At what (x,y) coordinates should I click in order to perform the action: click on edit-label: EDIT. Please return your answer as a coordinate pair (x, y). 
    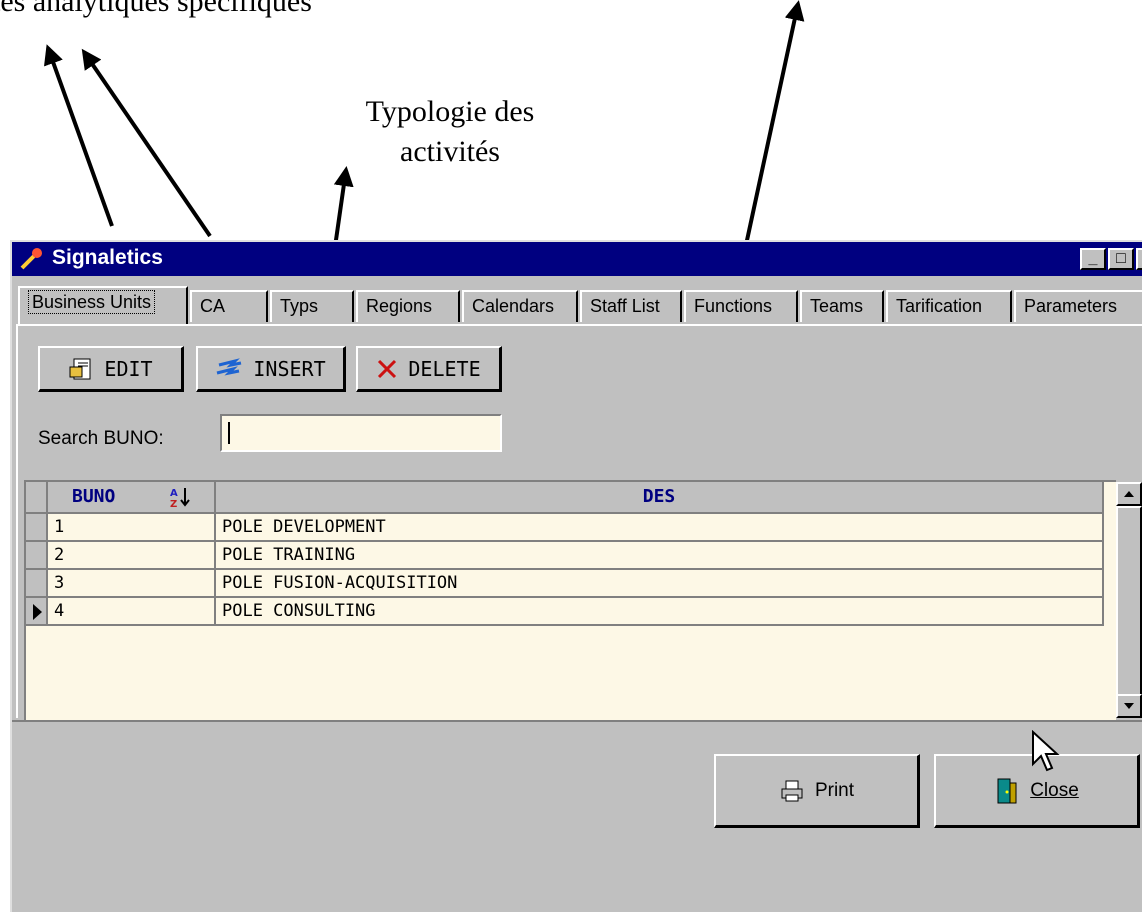
    Looking at the image, I should click on (128, 368).